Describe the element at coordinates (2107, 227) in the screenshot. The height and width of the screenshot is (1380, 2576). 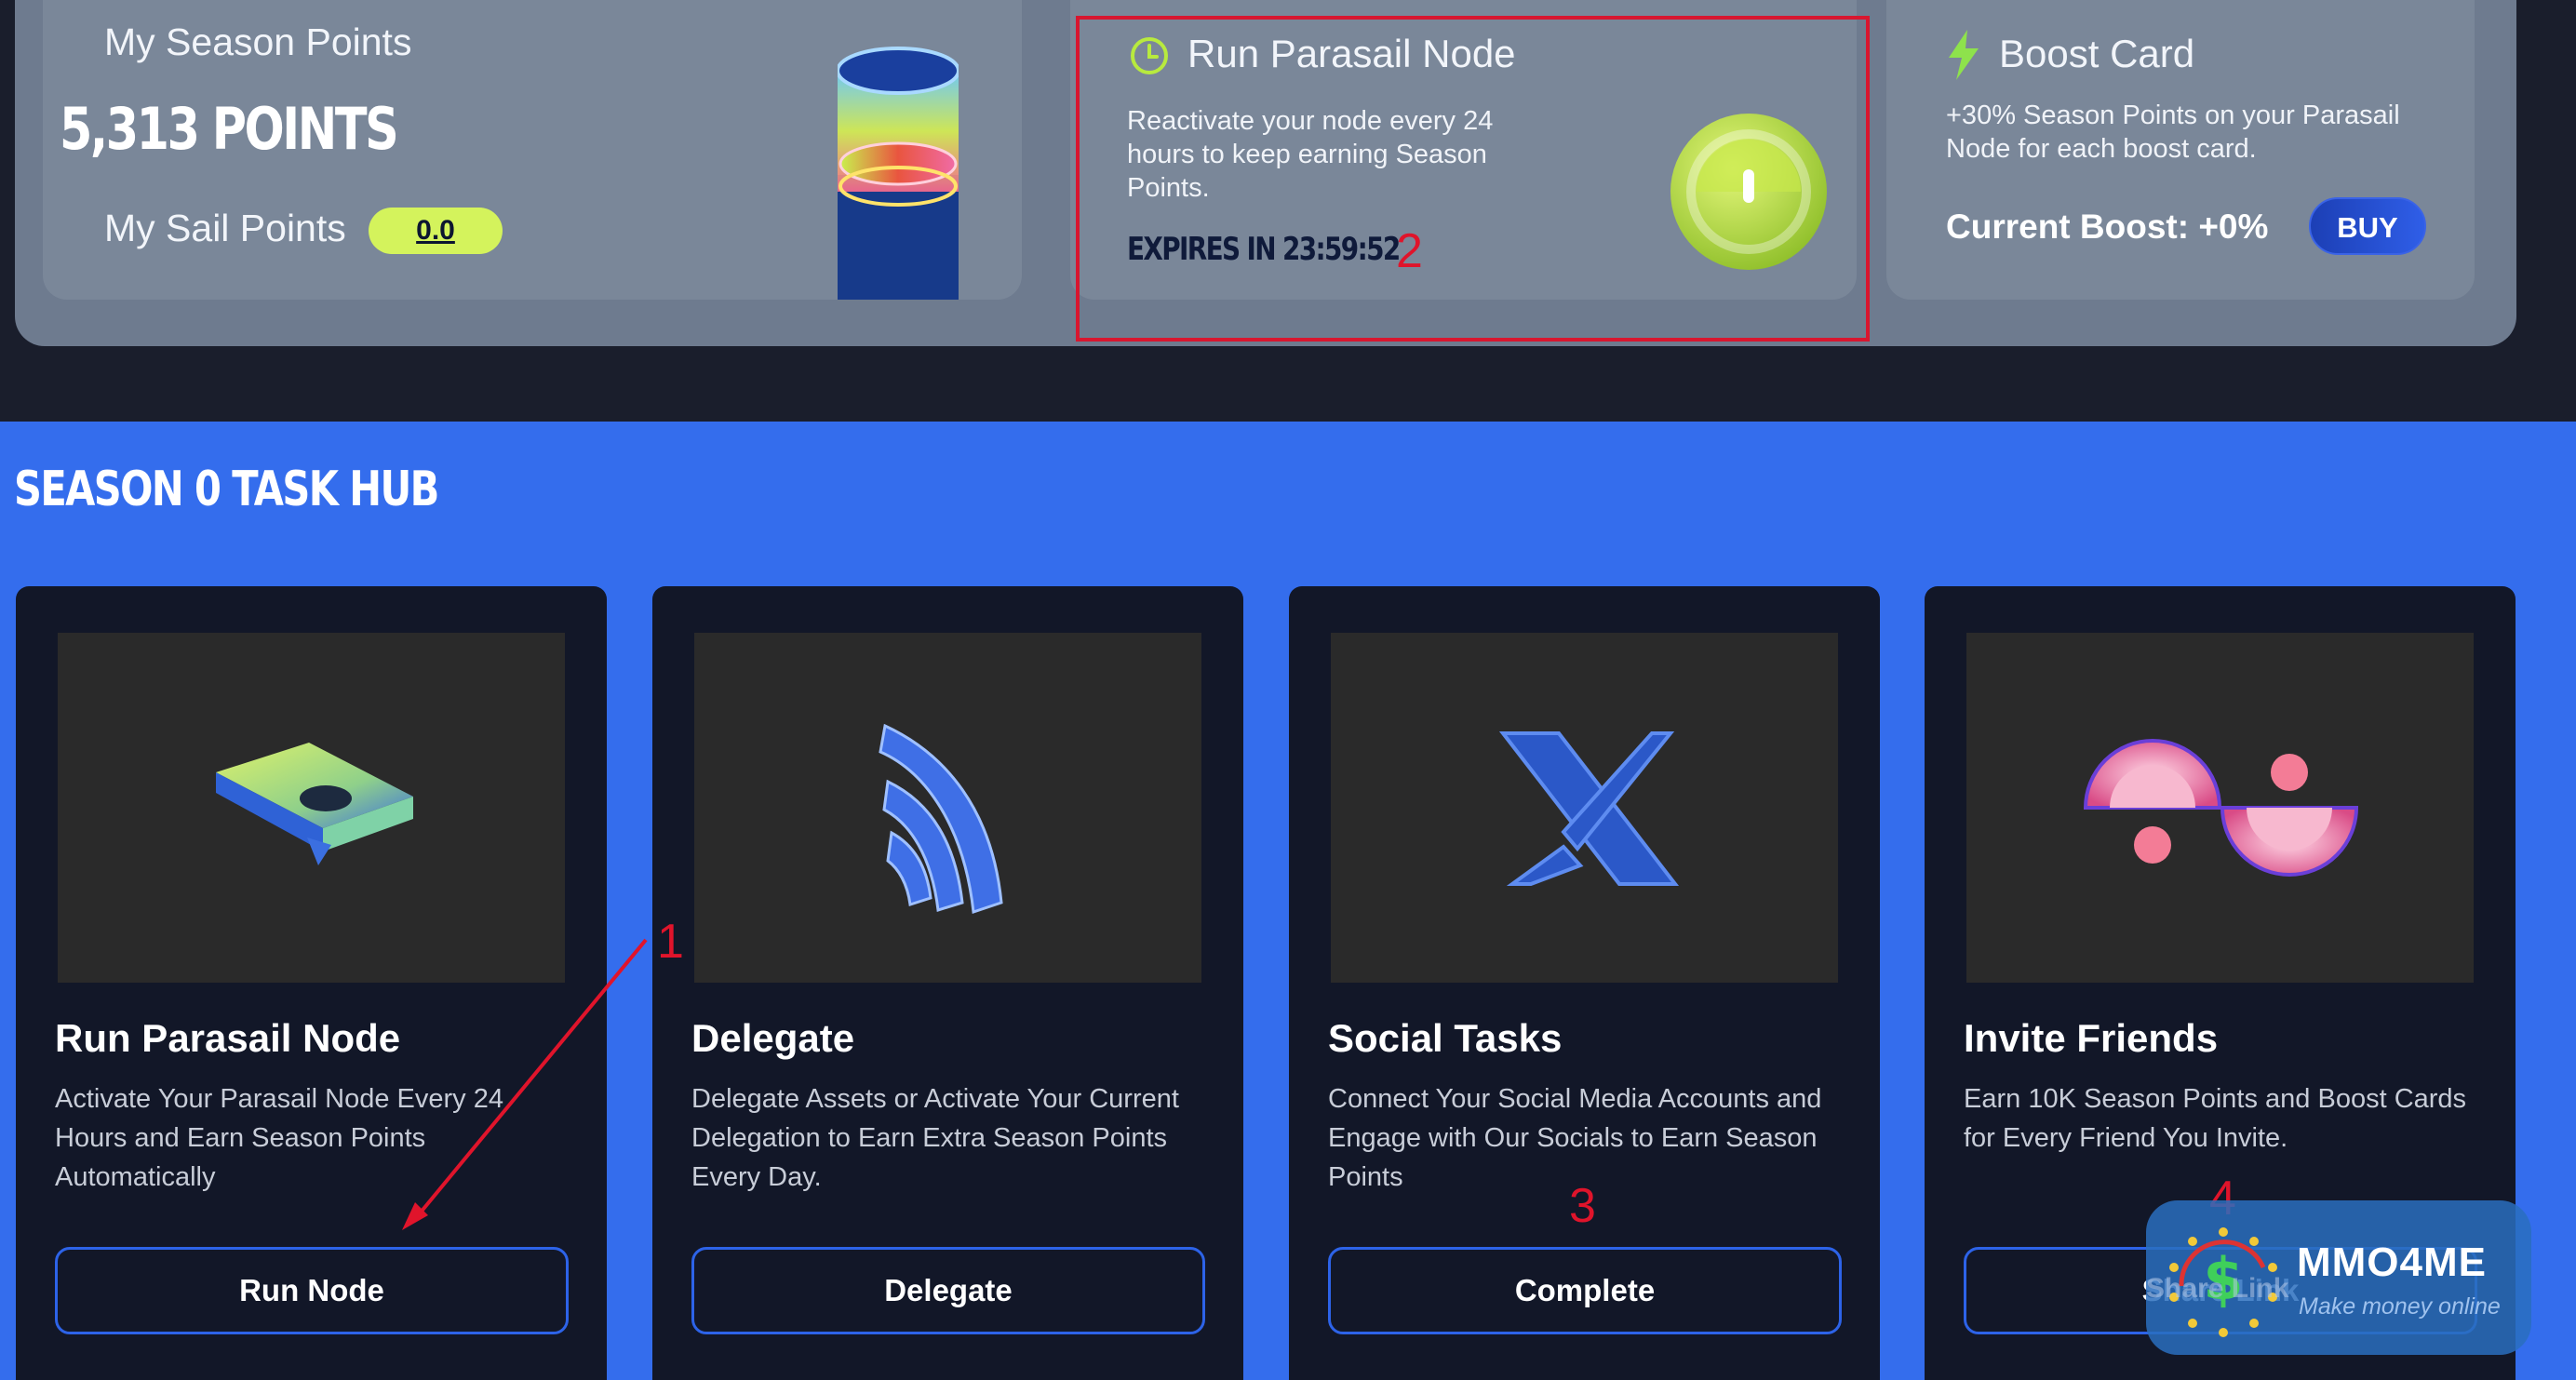
I see `current-boost-value: Current Boost: +0%` at that location.